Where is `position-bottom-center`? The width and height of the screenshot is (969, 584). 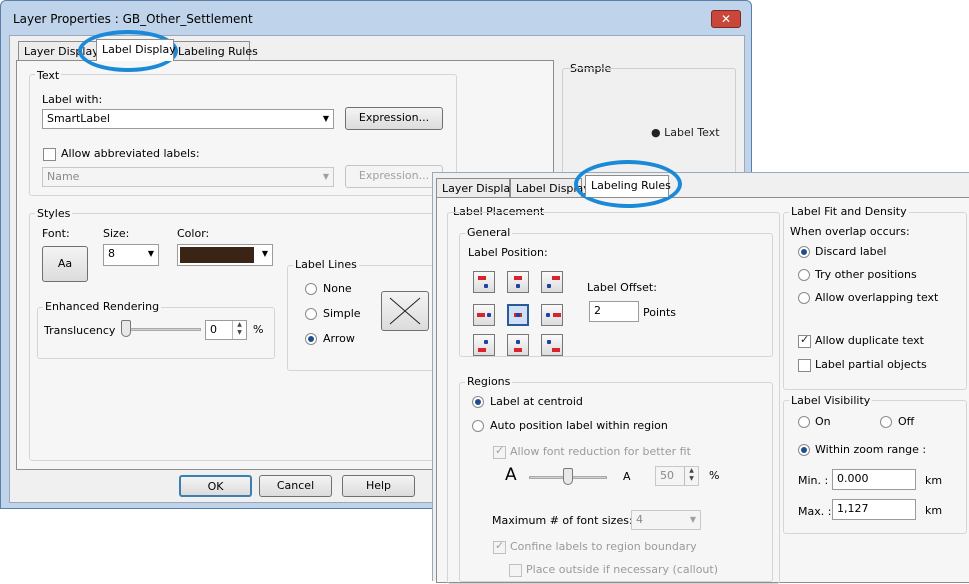 position-bottom-center is located at coordinates (518, 345).